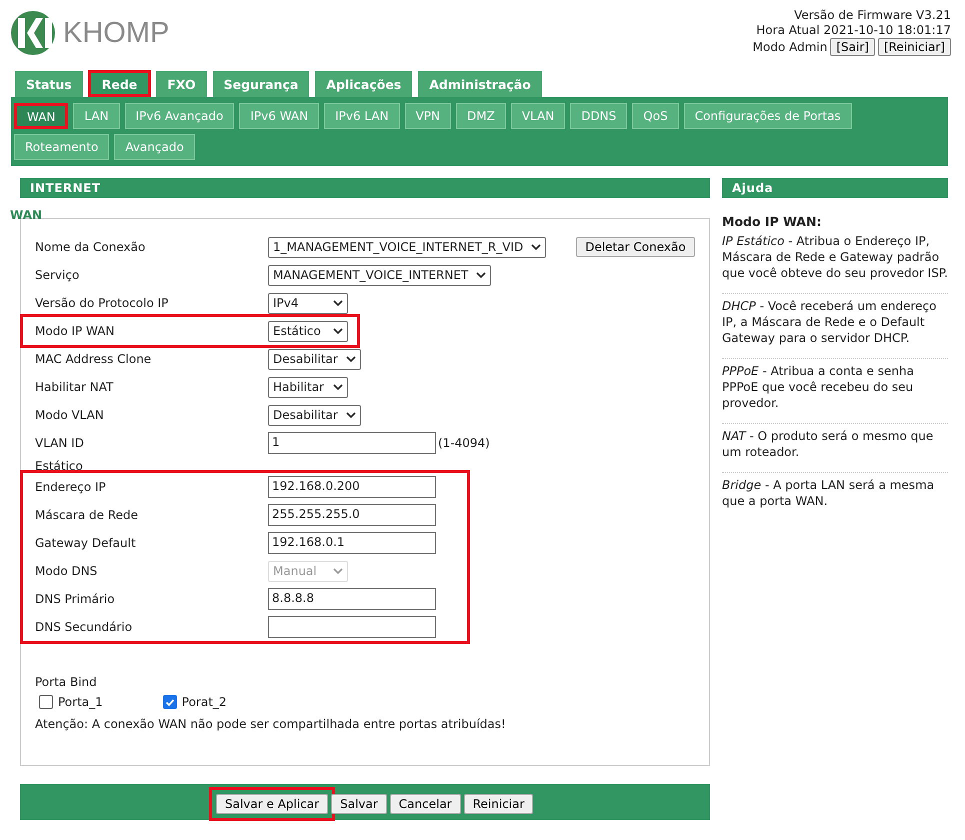 The width and height of the screenshot is (965, 840). What do you see at coordinates (872, 15) in the screenshot?
I see `firmware-version: Versão de Firmware V3.21` at bounding box center [872, 15].